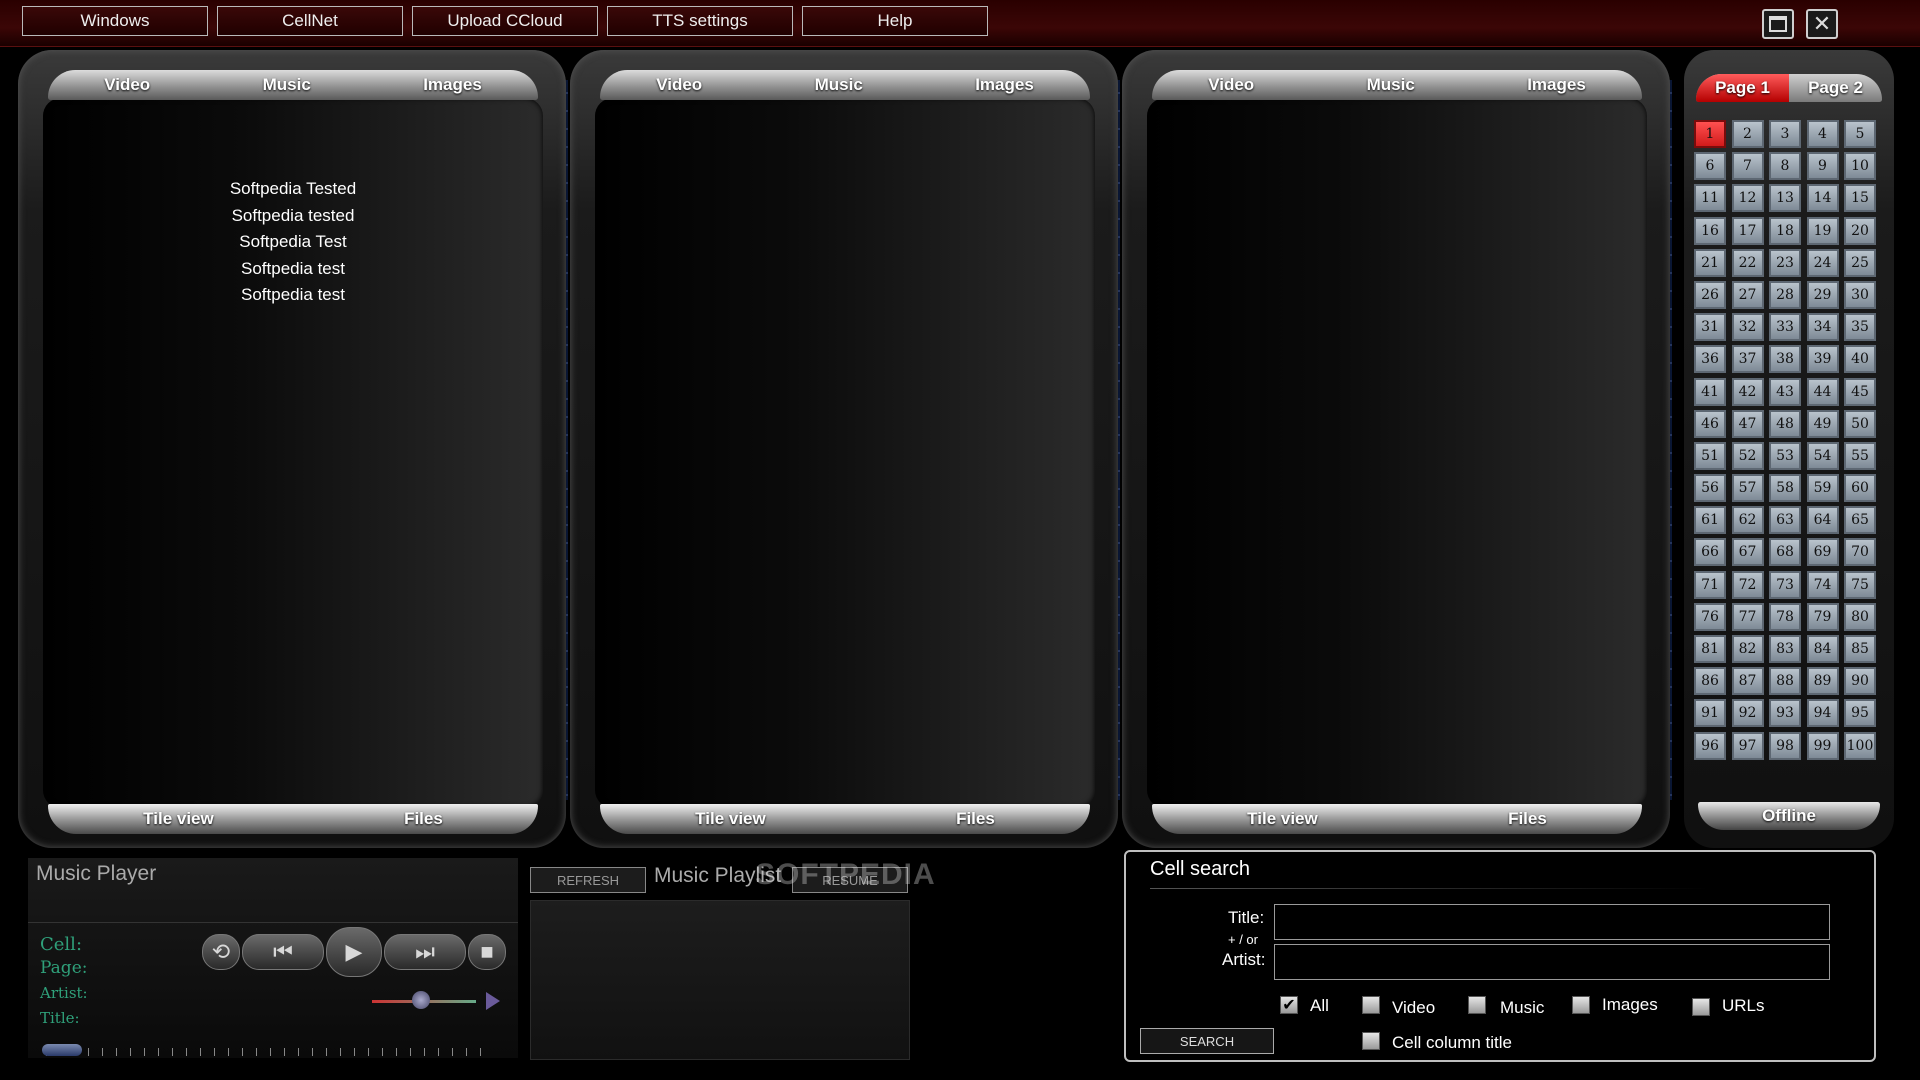 This screenshot has height=1080, width=1920. Describe the element at coordinates (115, 21) in the screenshot. I see `menu-windows-button: Windows` at that location.